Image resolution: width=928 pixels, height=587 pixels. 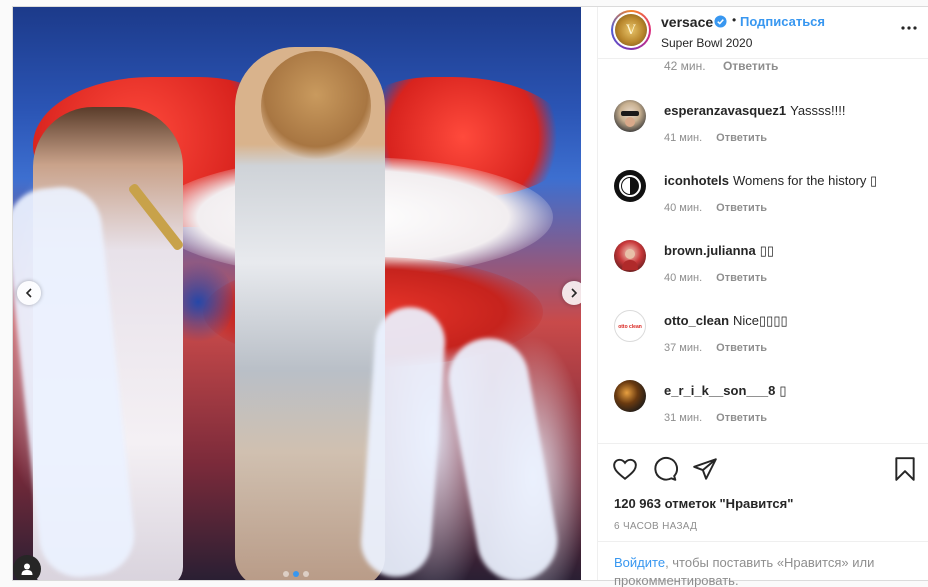 I want to click on comment-text: e_r_i_k__son___8 ▯, so click(x=725, y=391).